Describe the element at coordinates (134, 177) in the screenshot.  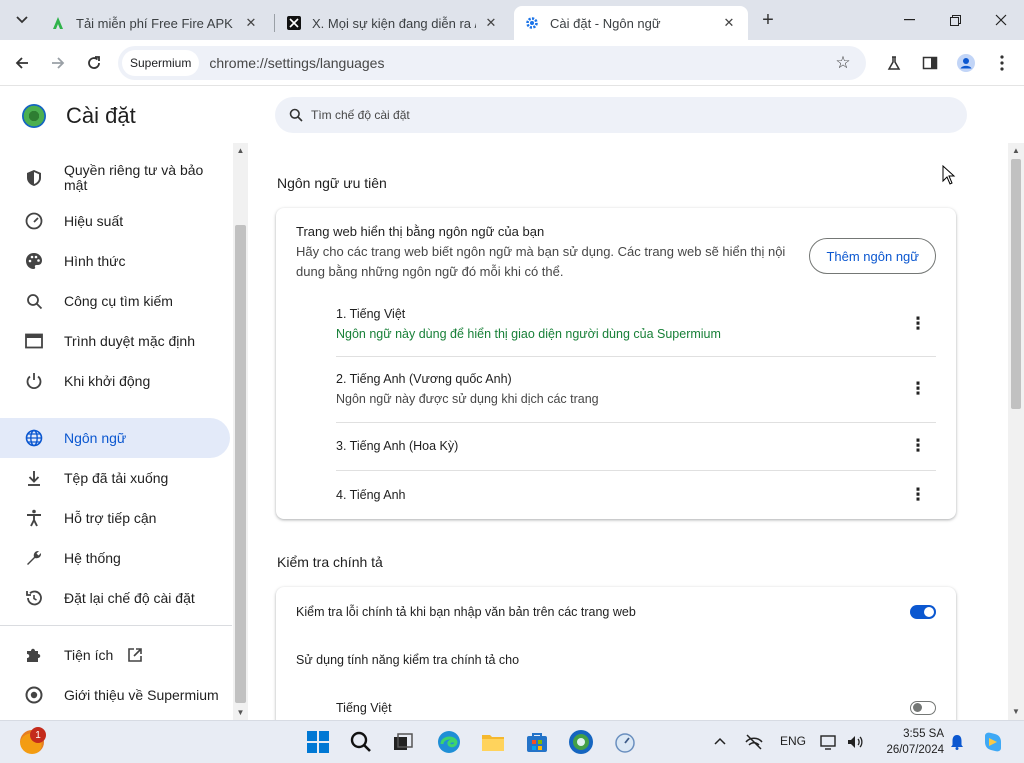
I see `sidebar-item-label: Quyền riêng tư và bảo mật` at that location.